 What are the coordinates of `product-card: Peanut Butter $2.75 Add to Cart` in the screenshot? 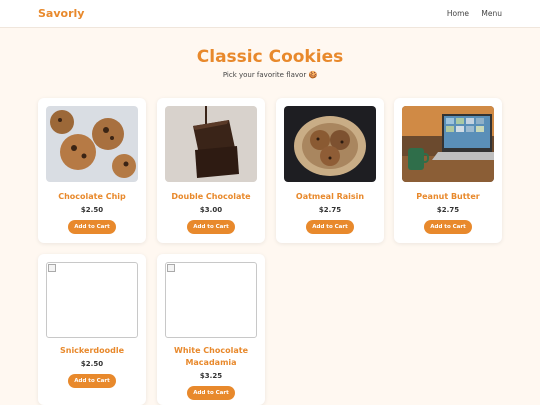 It's located at (448, 170).